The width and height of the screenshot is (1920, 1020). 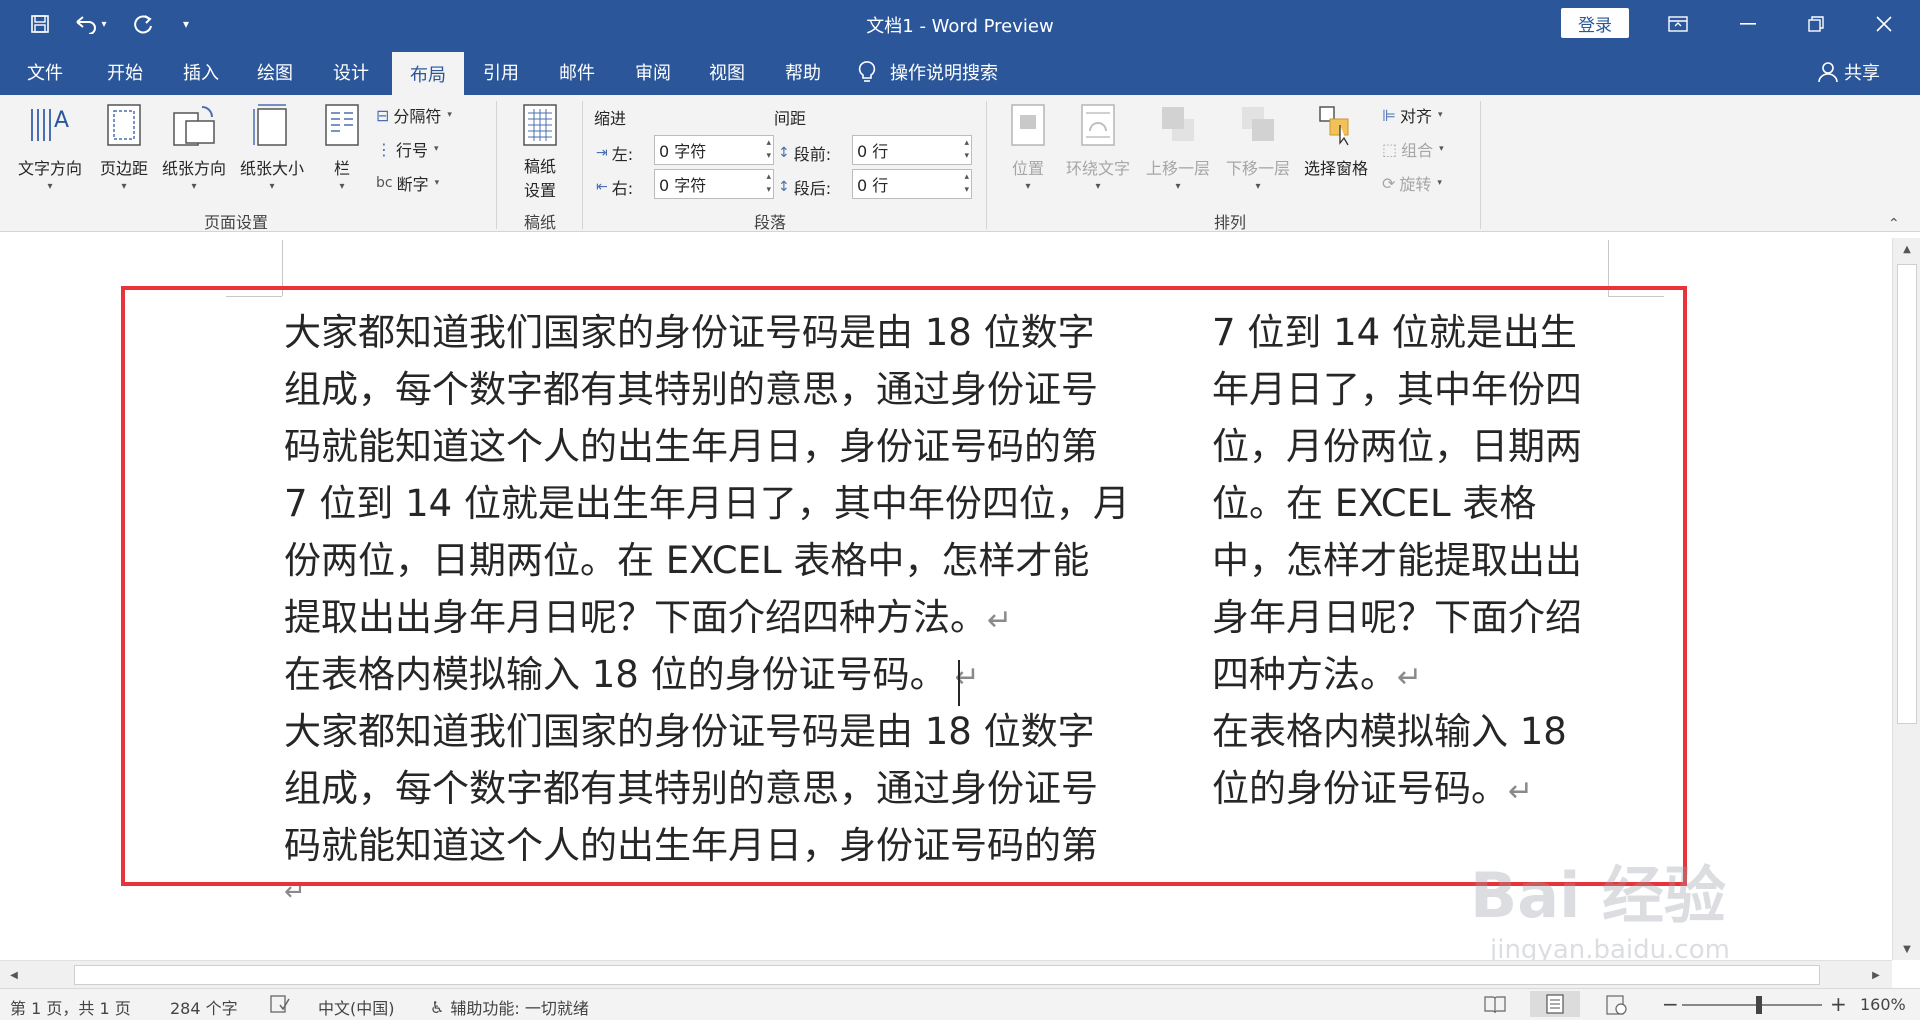 I want to click on horizontal-scrollbar: ◀ ▶, so click(x=946, y=974).